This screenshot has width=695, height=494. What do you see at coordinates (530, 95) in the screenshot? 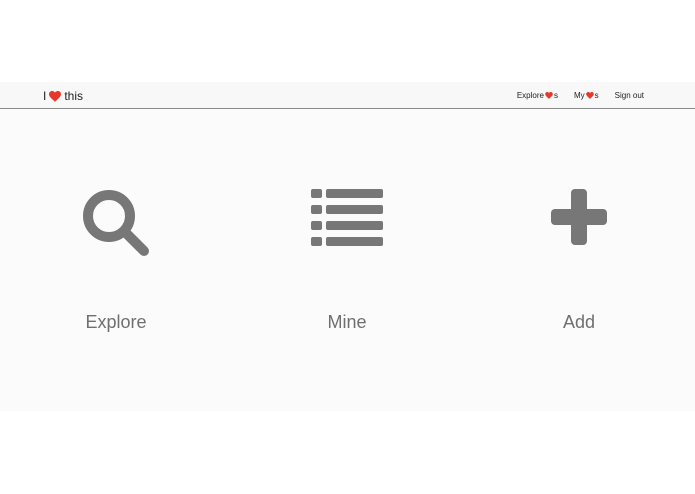
I see `nav-explore-prefix: Explore` at bounding box center [530, 95].